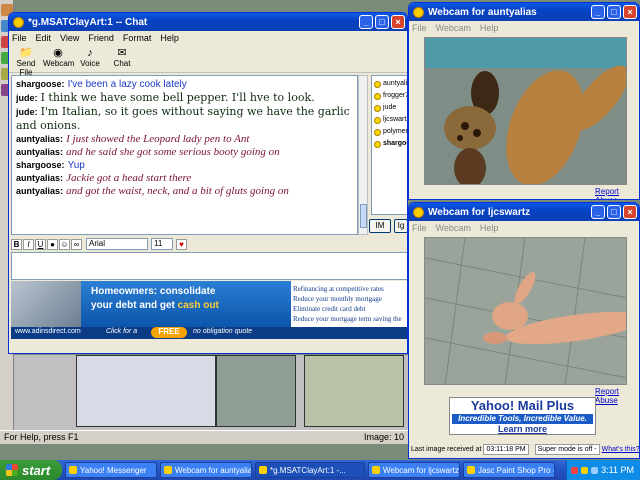  Describe the element at coordinates (595, 470) in the screenshot. I see `tray-speaker-icon` at that location.